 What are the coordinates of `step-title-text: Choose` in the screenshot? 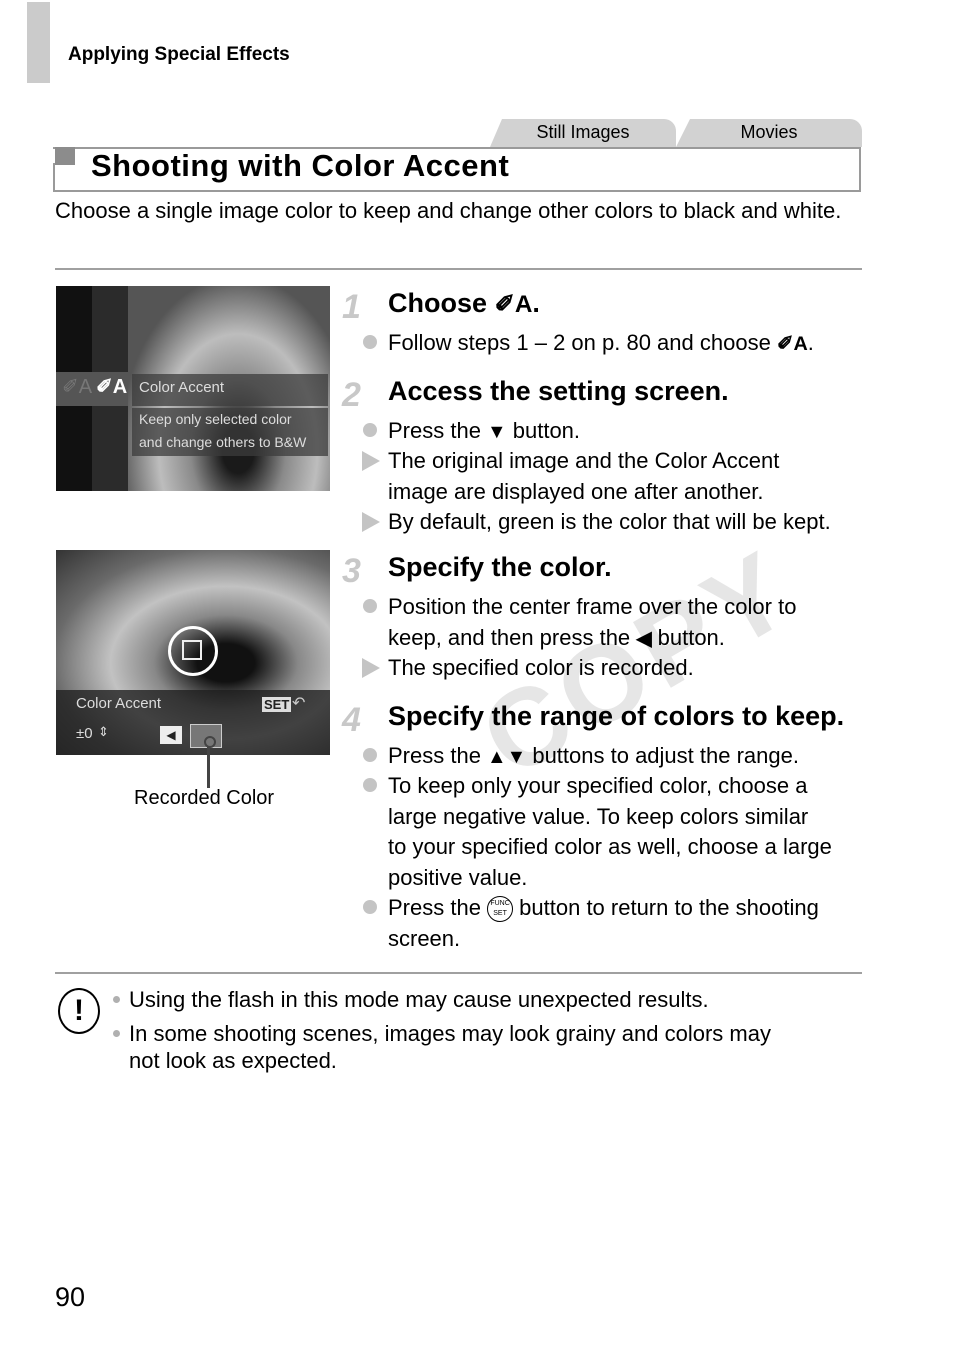 It's located at (441, 303).